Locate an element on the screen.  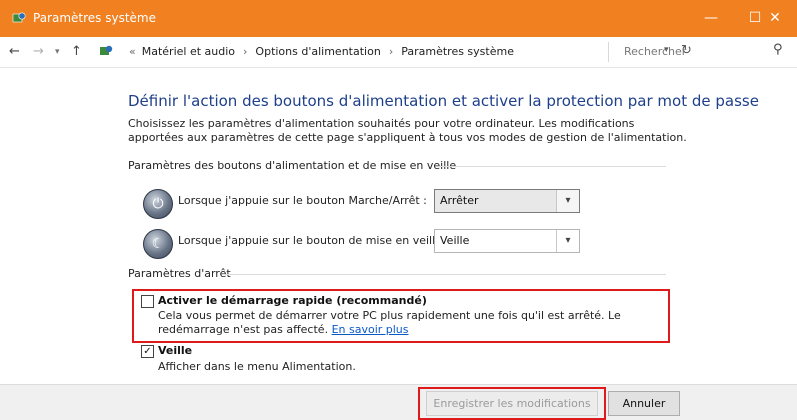
breadcrumb-item-power-options: Options d'alimentation is located at coordinates (317, 51).